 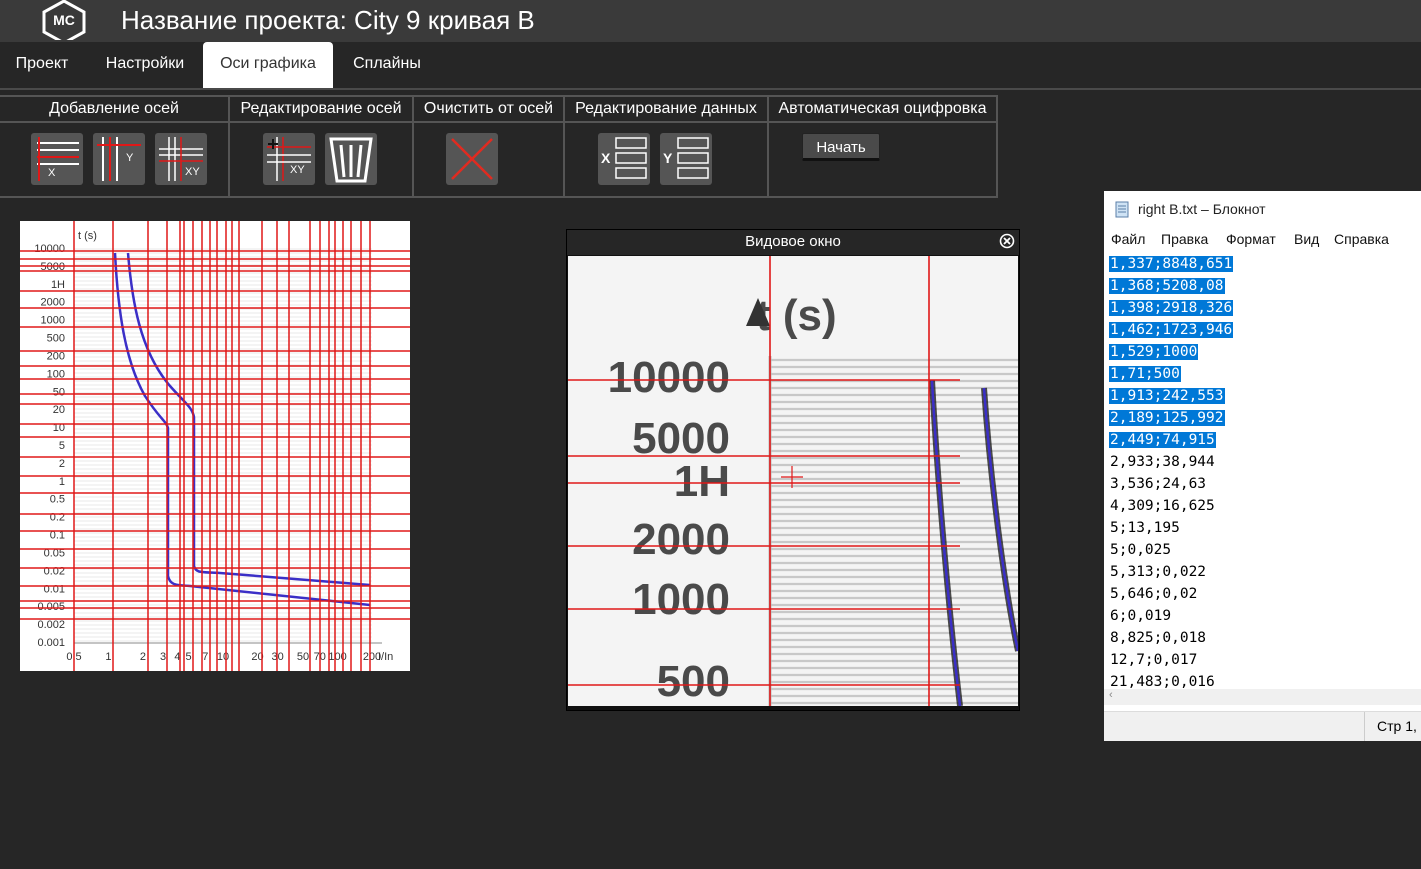 I want to click on x-tick-label: 2, so click(x=143, y=657).